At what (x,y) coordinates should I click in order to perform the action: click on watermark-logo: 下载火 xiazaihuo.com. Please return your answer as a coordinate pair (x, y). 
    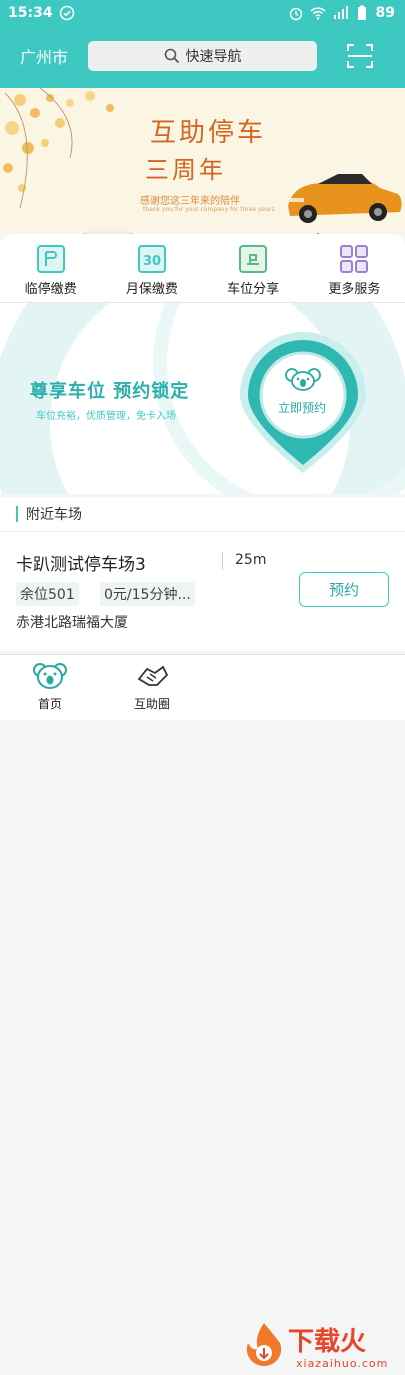
    Looking at the image, I should click on (321, 1346).